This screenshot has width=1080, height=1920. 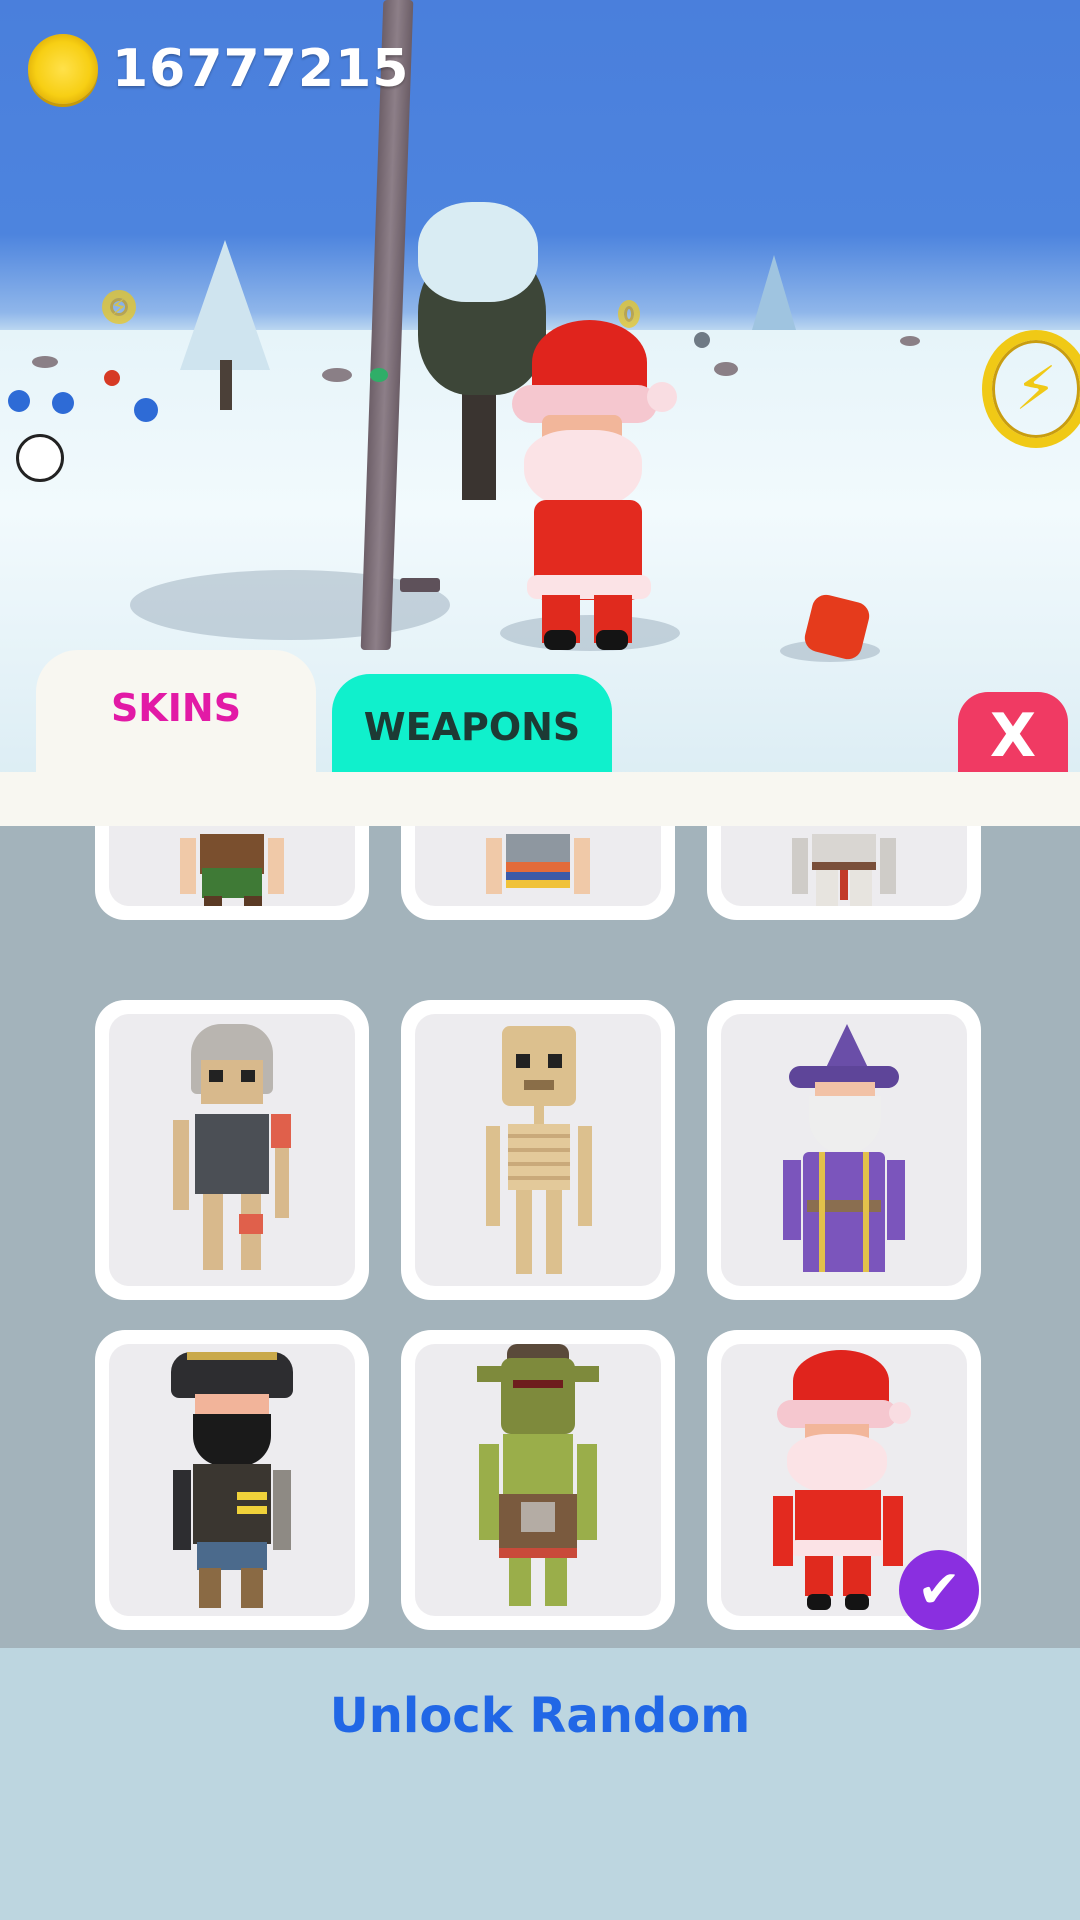 I want to click on santa-icon, so click(x=844, y=1481).